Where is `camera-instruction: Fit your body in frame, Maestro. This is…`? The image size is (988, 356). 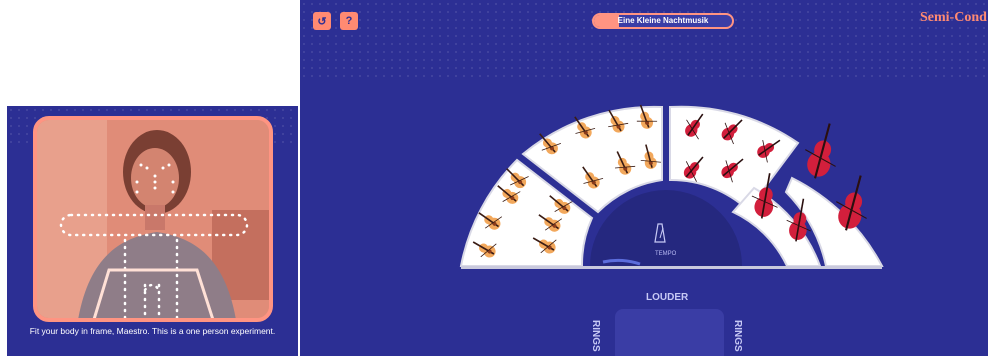 camera-instruction: Fit your body in frame, Maestro. This is… is located at coordinates (152, 331).